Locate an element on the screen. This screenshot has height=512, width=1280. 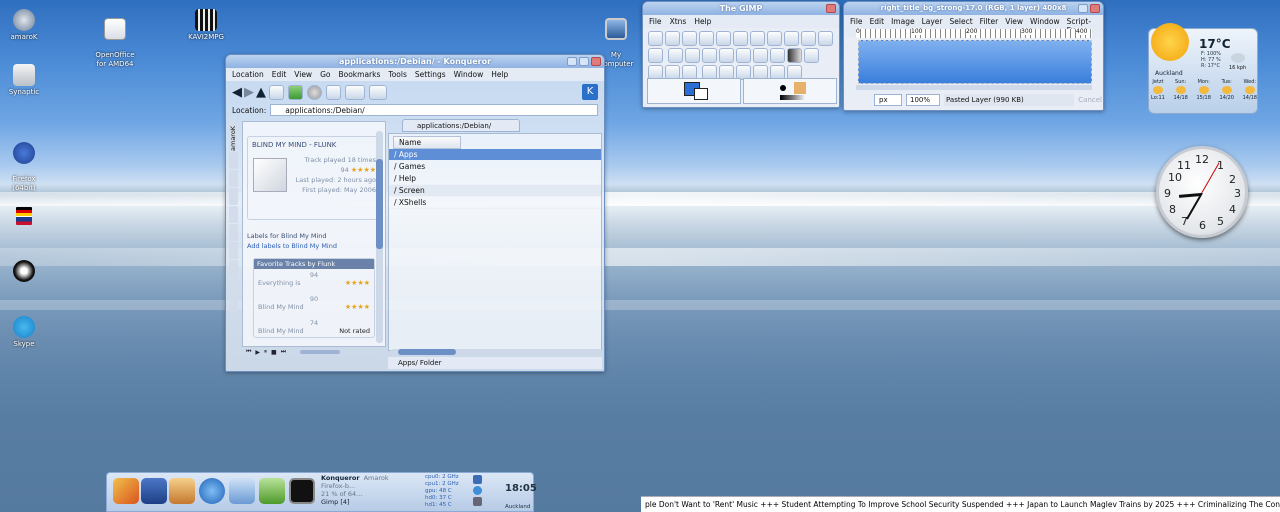
cancel-button: Cancel is located at coordinates (1090, 100).